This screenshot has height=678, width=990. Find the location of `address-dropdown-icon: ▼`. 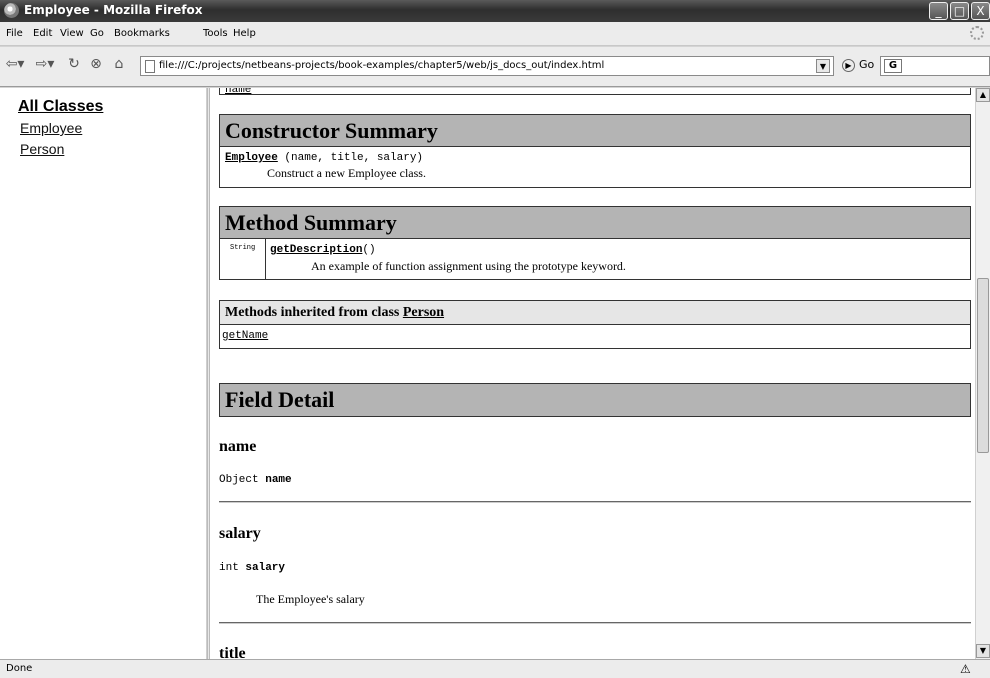

address-dropdown-icon: ▼ is located at coordinates (823, 66).